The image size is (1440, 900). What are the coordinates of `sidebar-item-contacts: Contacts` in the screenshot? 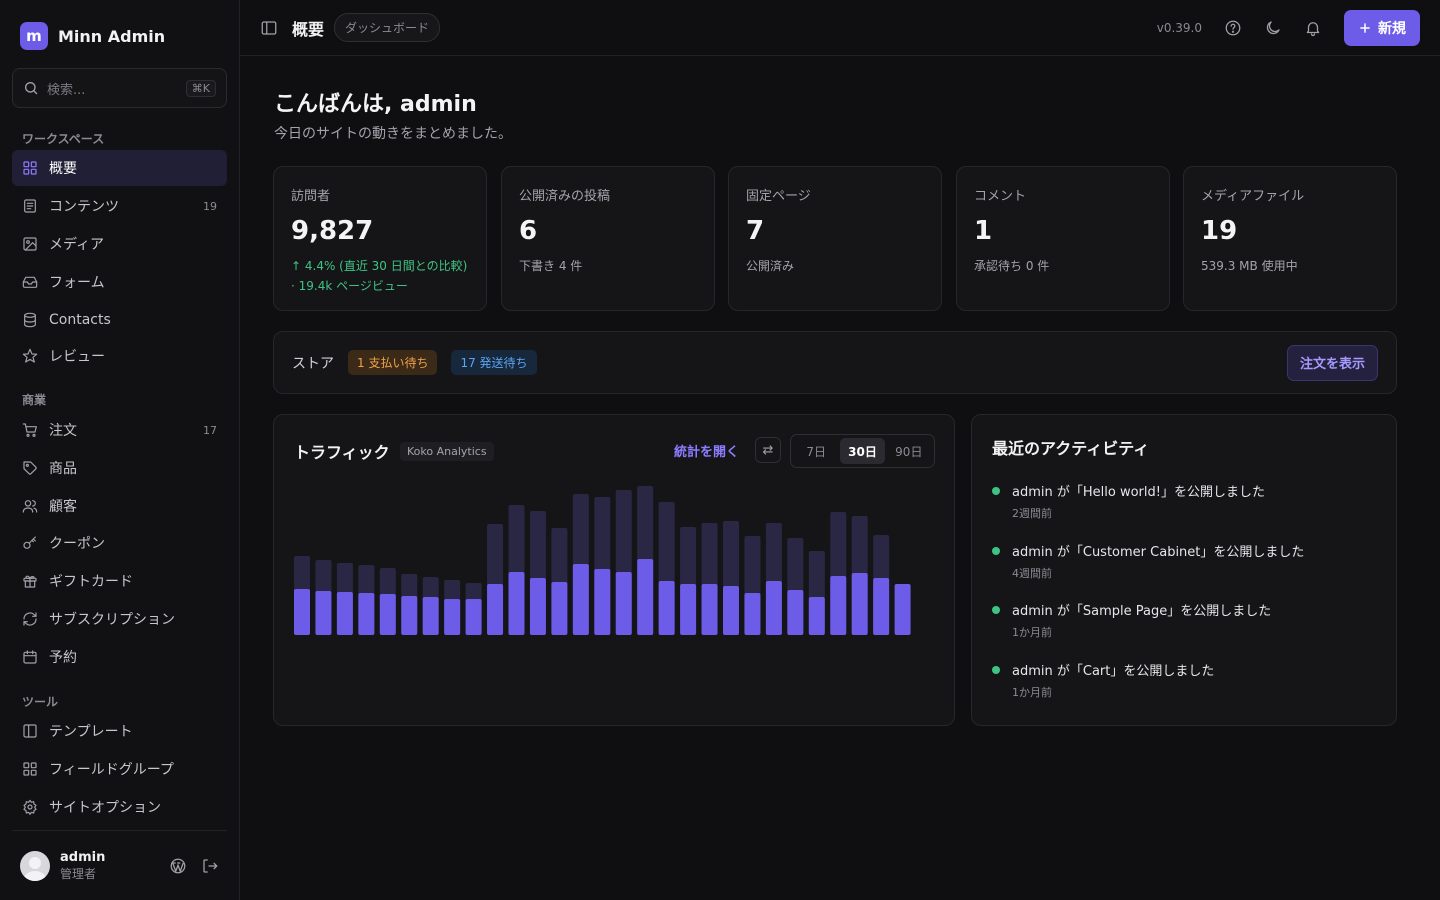 It's located at (119, 320).